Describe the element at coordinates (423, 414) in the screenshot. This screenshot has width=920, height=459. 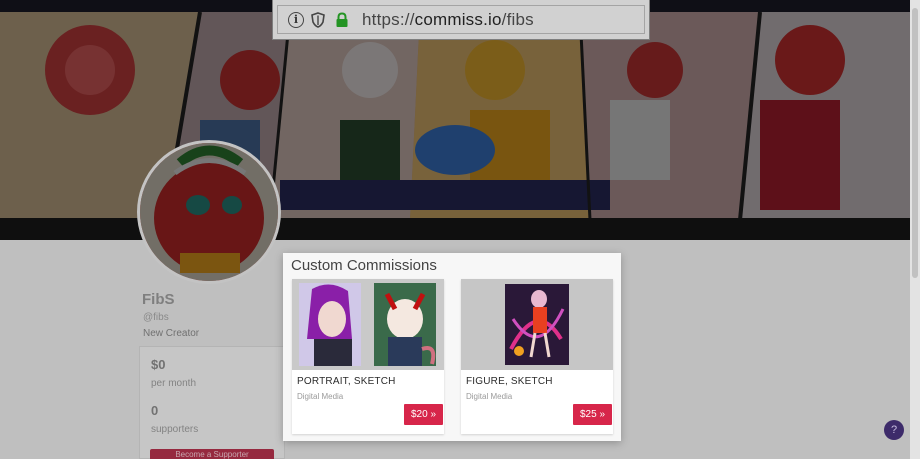
I see `price-button: $20 »` at that location.